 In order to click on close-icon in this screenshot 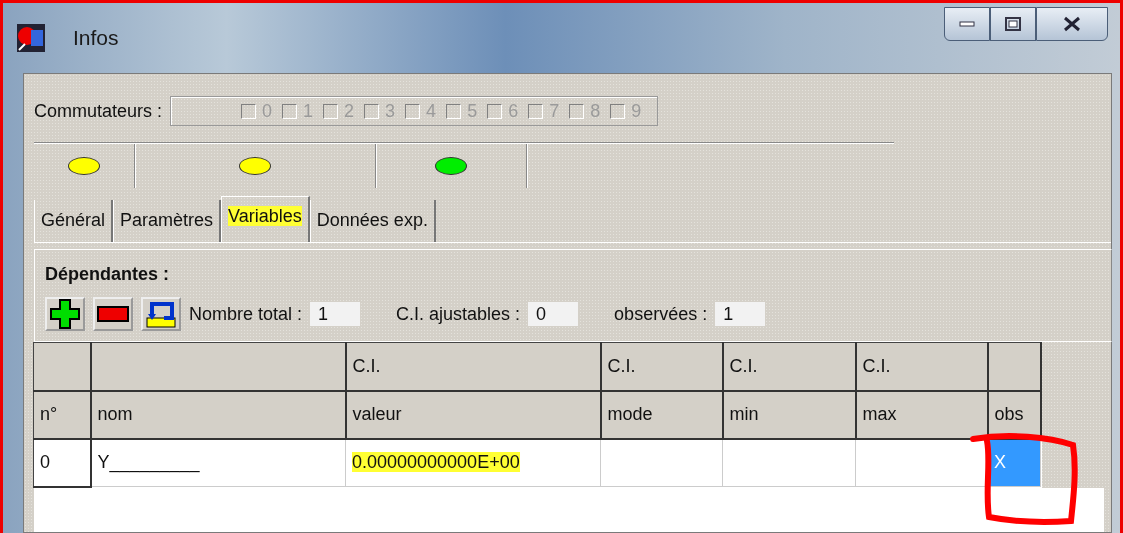, I will do `click(1072, 24)`.